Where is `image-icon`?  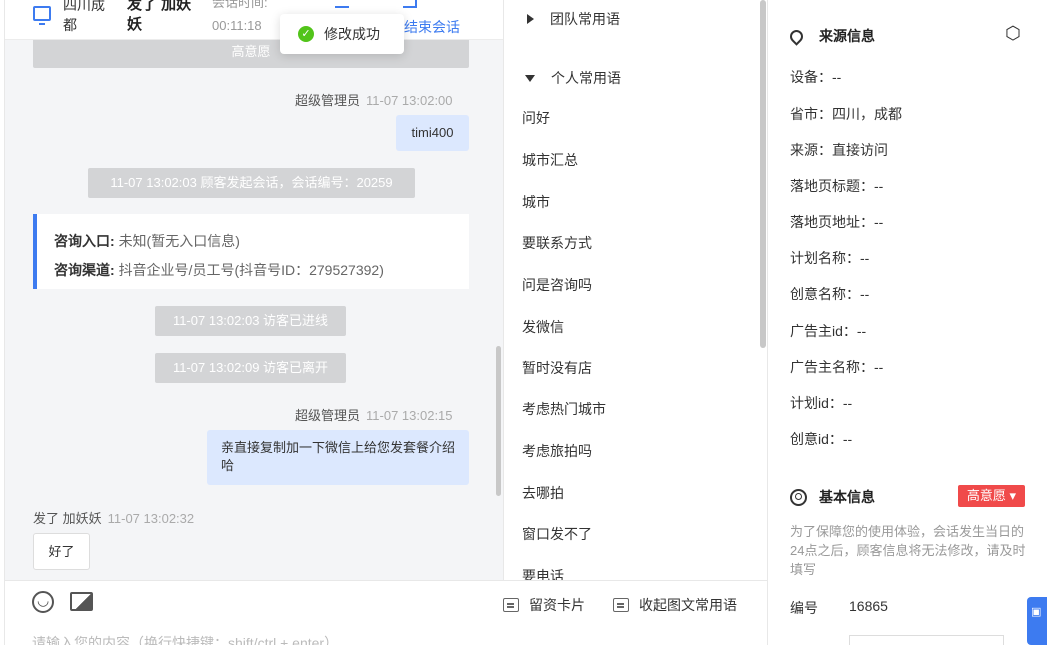 image-icon is located at coordinates (81, 601).